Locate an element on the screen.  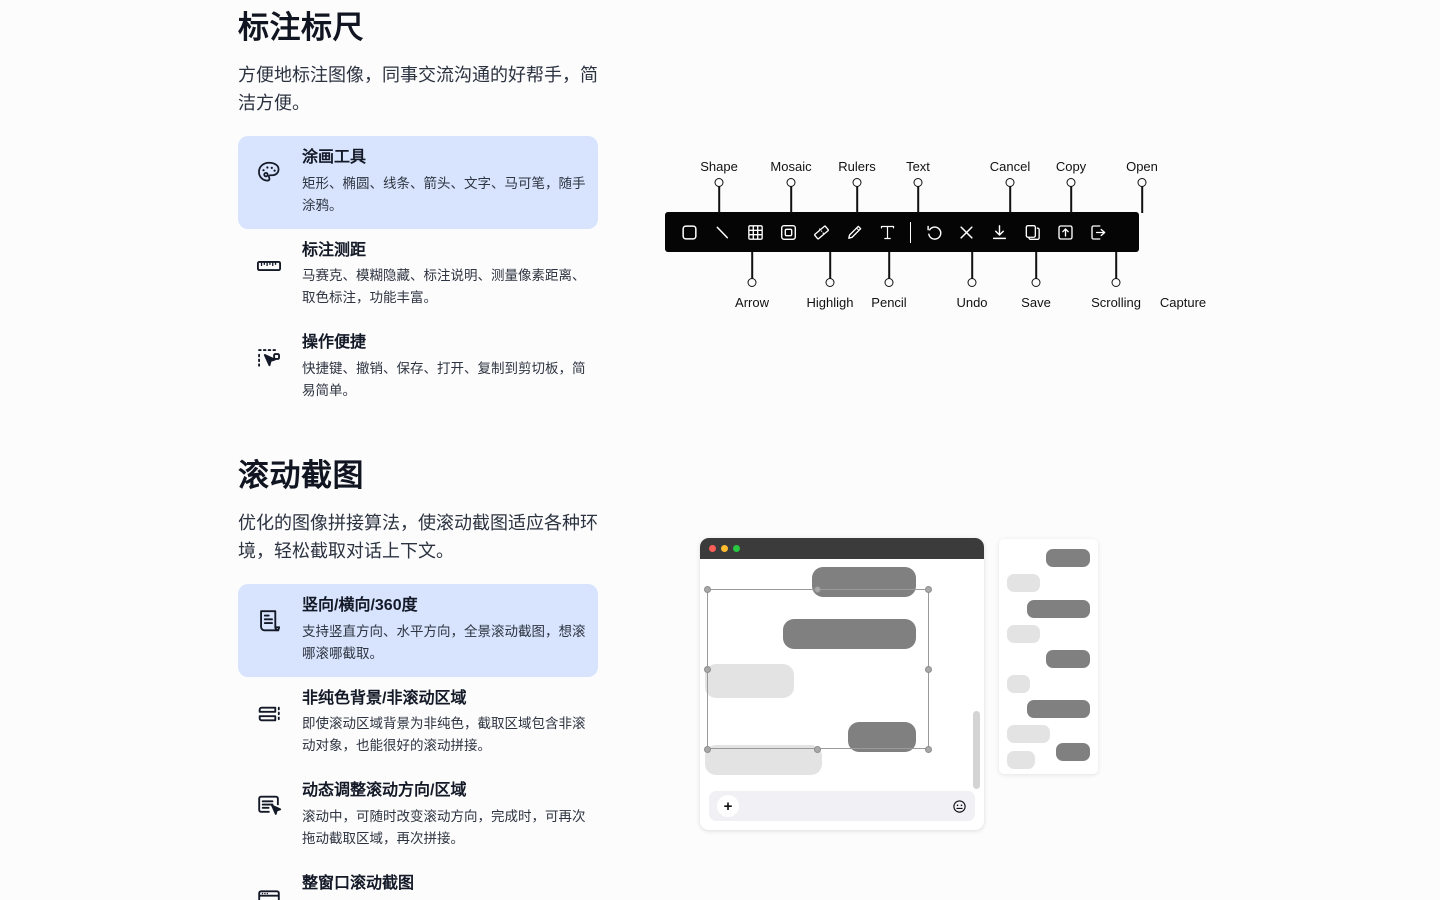
feature-body: 竖向/横向/360度 支持竖直方向、水平方向，全景滚动截图，想滚哪滚哪截取。 is located at coordinates (445, 630).